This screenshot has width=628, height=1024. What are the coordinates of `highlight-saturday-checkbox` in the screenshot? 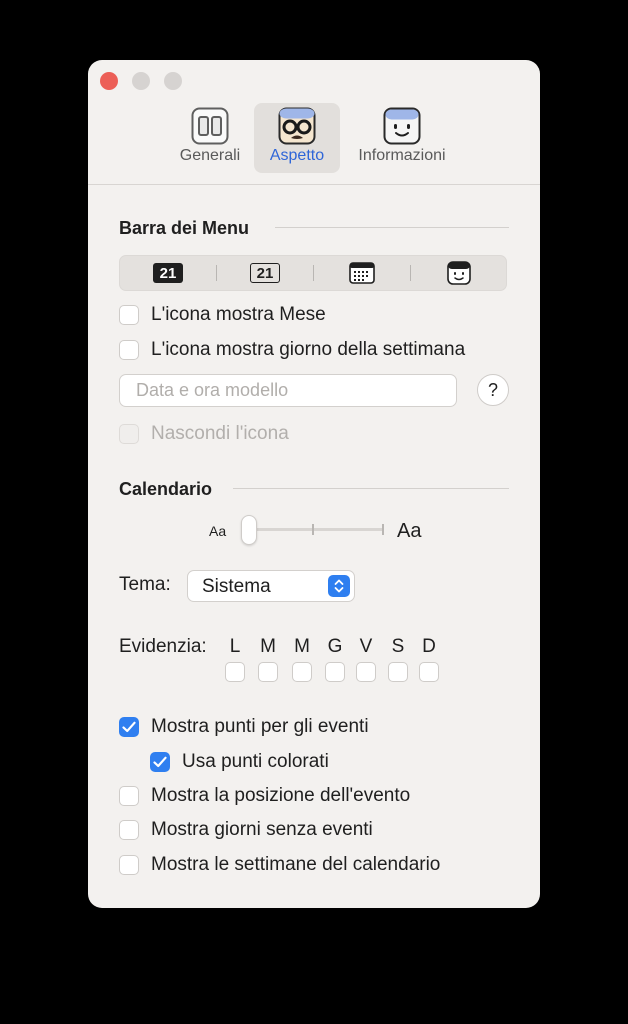 It's located at (398, 672).